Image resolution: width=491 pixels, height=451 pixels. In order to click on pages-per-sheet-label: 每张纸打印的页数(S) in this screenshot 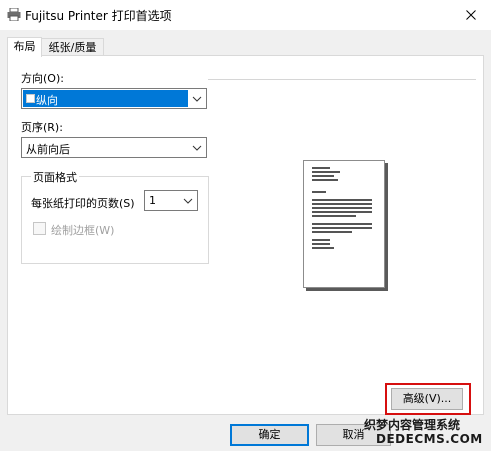, I will do `click(83, 203)`.